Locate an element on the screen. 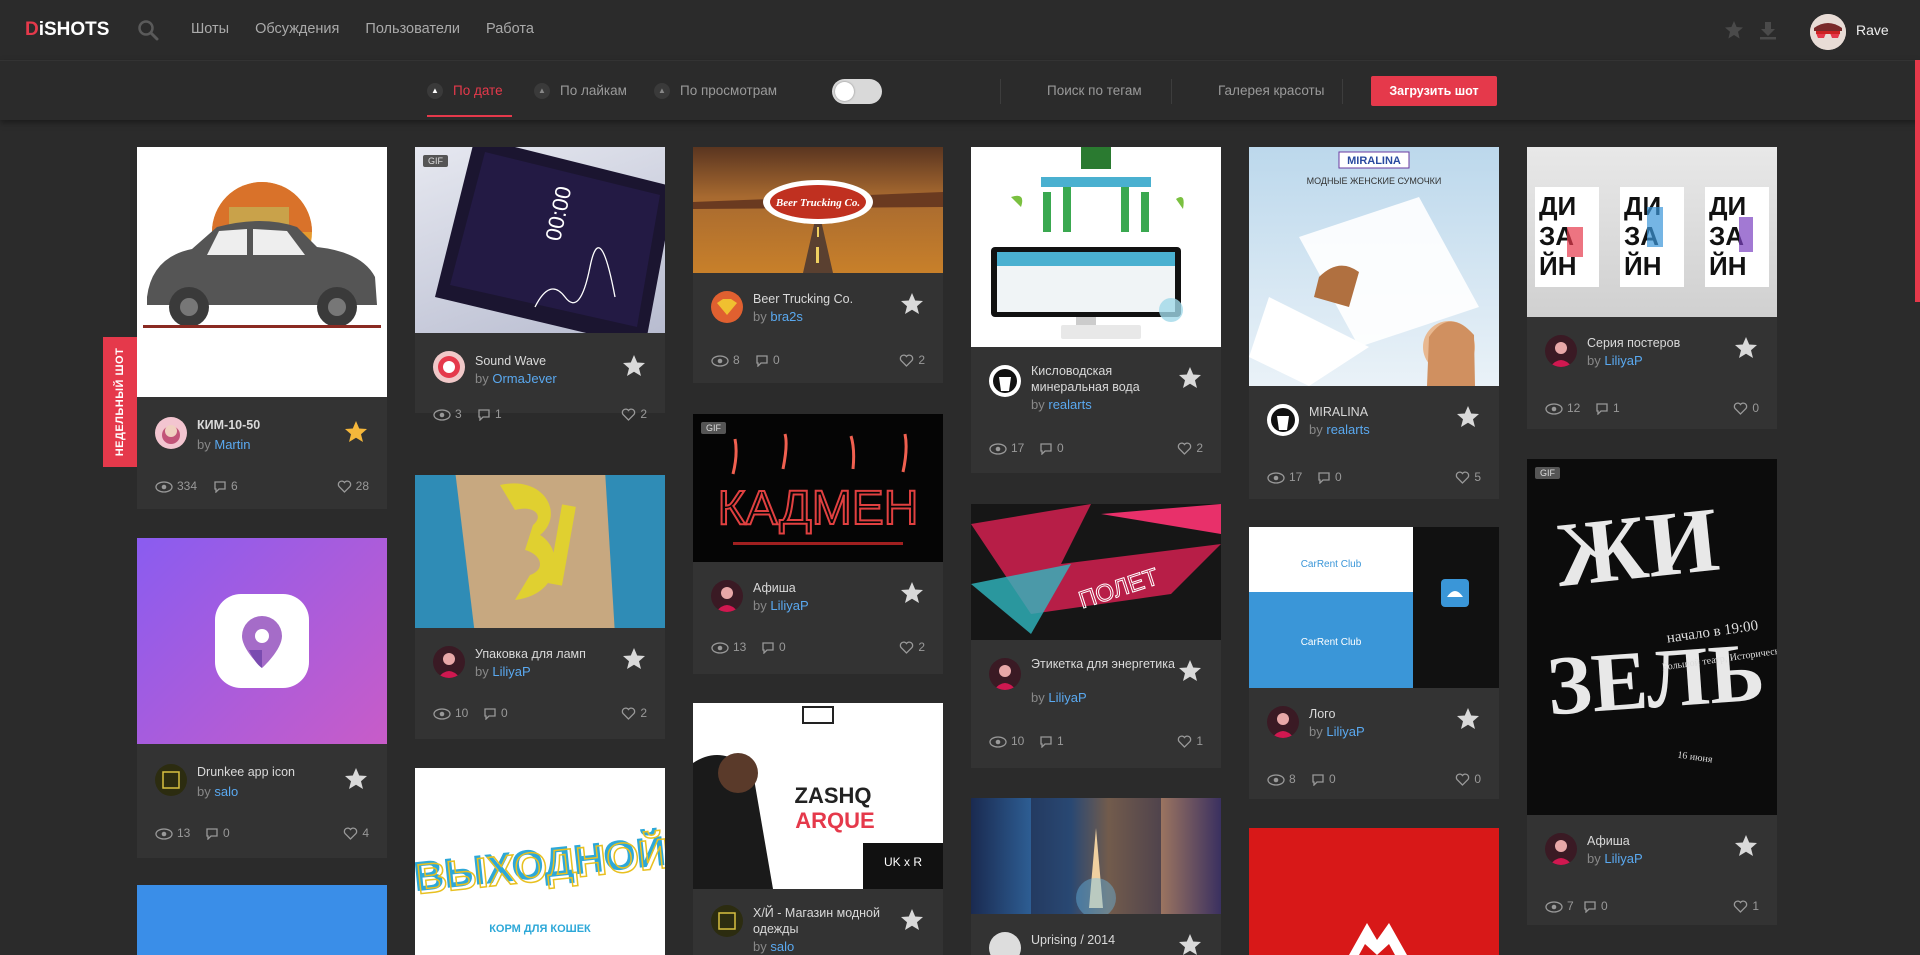  shot-card: КАДМЕН GIF Афиша by LiliyaP 13 0 2 is located at coordinates (818, 544).